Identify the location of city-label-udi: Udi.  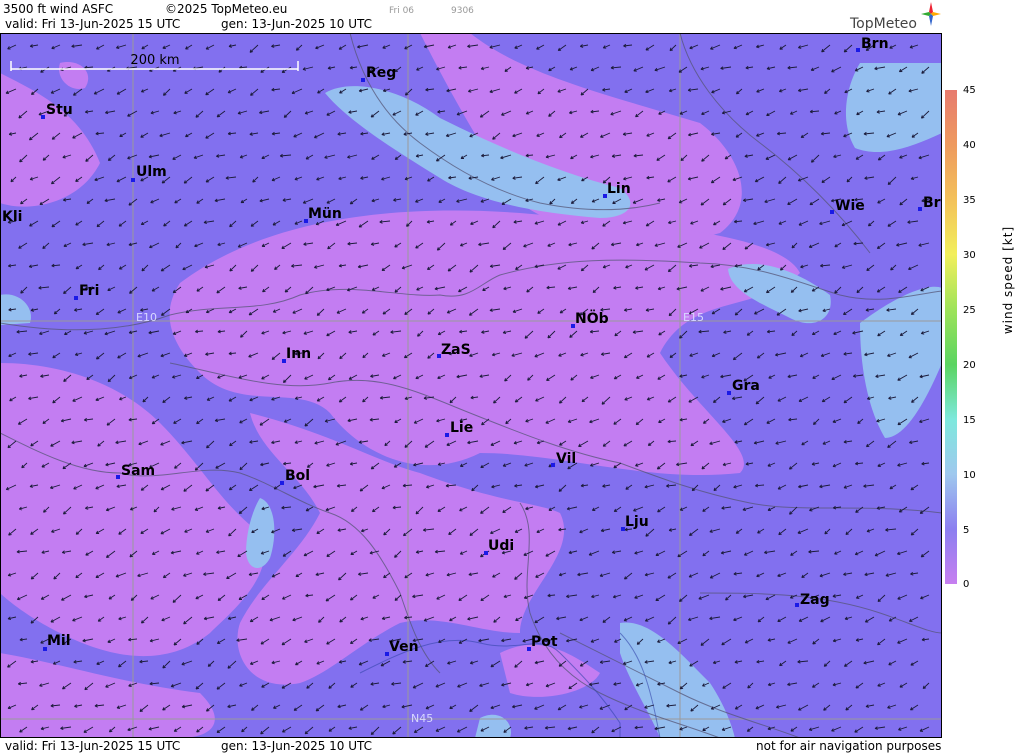
(501, 546).